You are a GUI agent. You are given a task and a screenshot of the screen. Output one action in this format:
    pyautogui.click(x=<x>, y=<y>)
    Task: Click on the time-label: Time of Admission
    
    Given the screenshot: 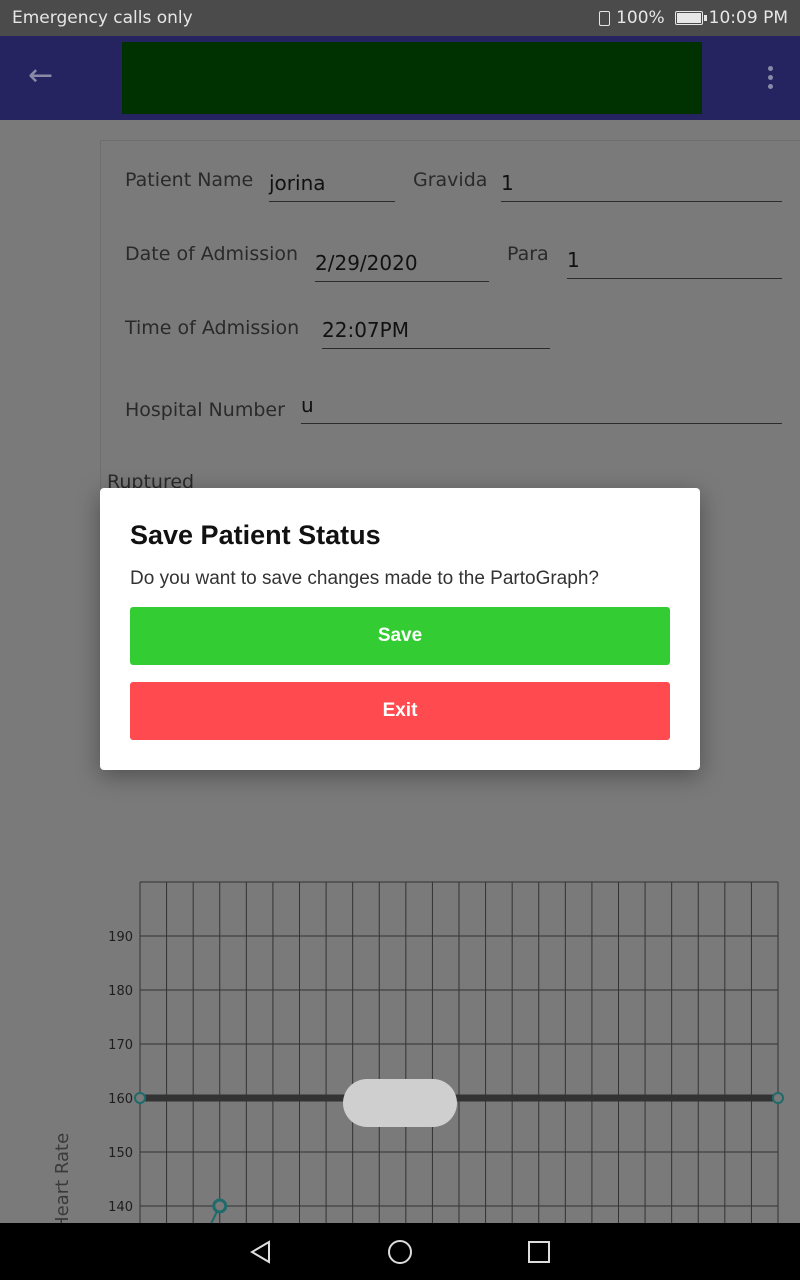 What is the action you would take?
    pyautogui.click(x=212, y=328)
    